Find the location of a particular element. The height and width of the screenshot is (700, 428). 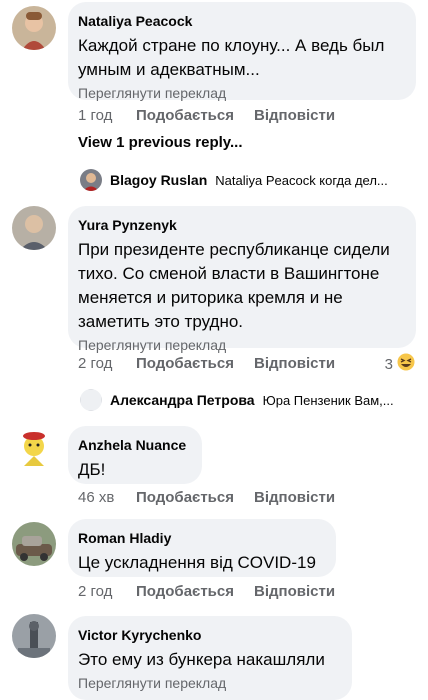

comment-author: Yura Pynzenyk is located at coordinates (241, 225).